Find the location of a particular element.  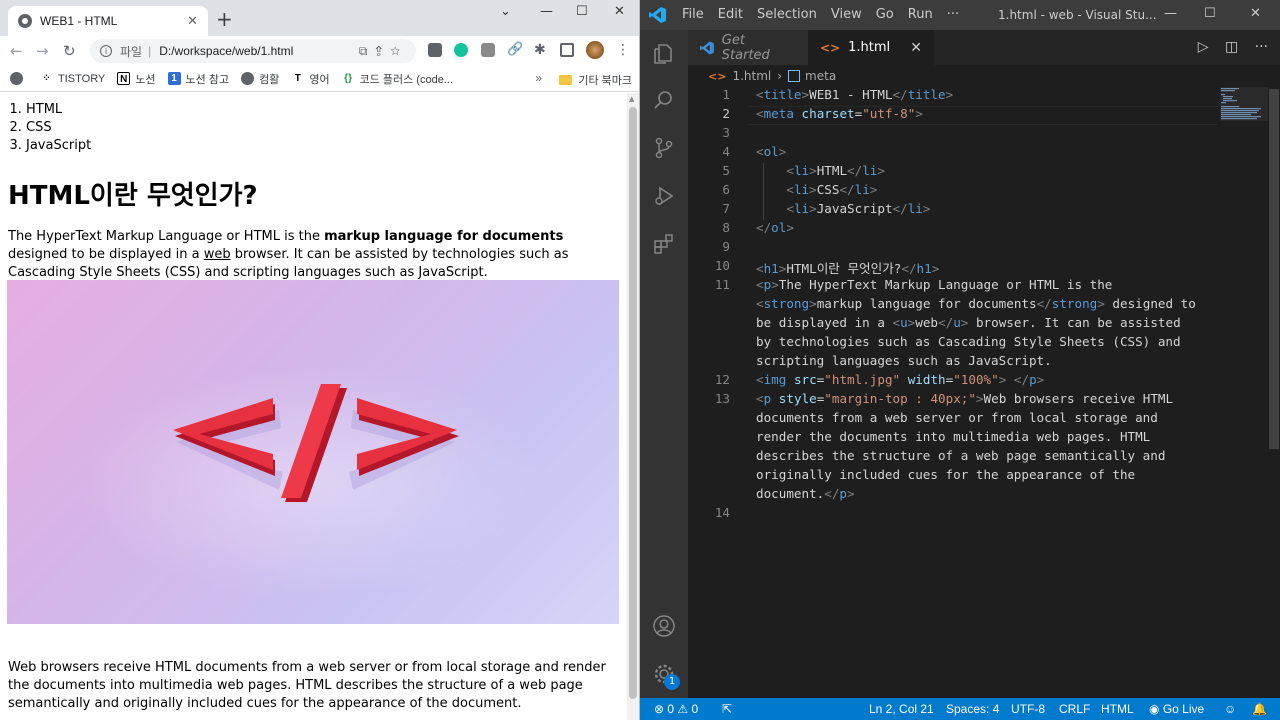

vscode-logo-icon is located at coordinates (657, 15).